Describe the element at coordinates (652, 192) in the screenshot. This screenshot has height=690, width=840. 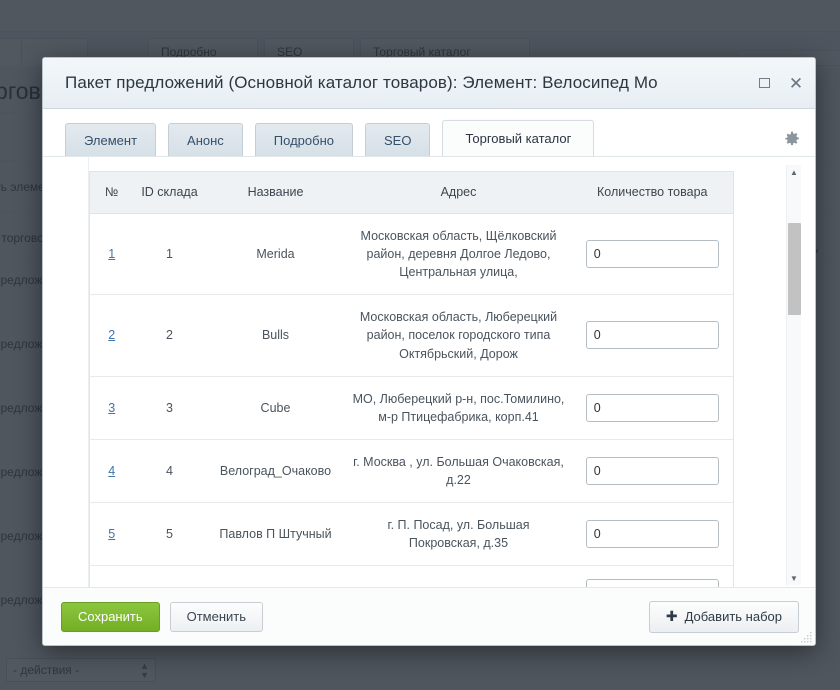
I see `col-header-quantity: Количество товара` at that location.